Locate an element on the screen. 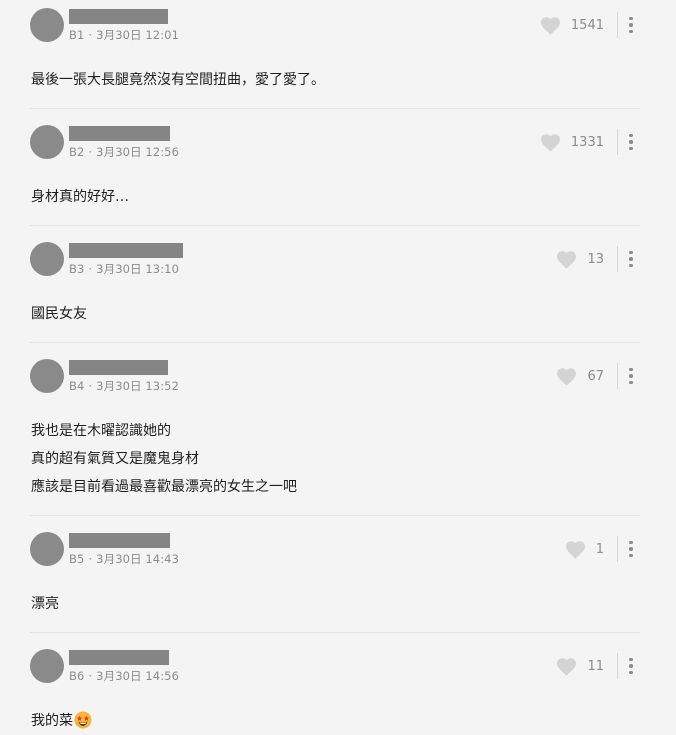 This screenshot has width=676, height=735. post-date: 3月30日 14:43 is located at coordinates (138, 559).